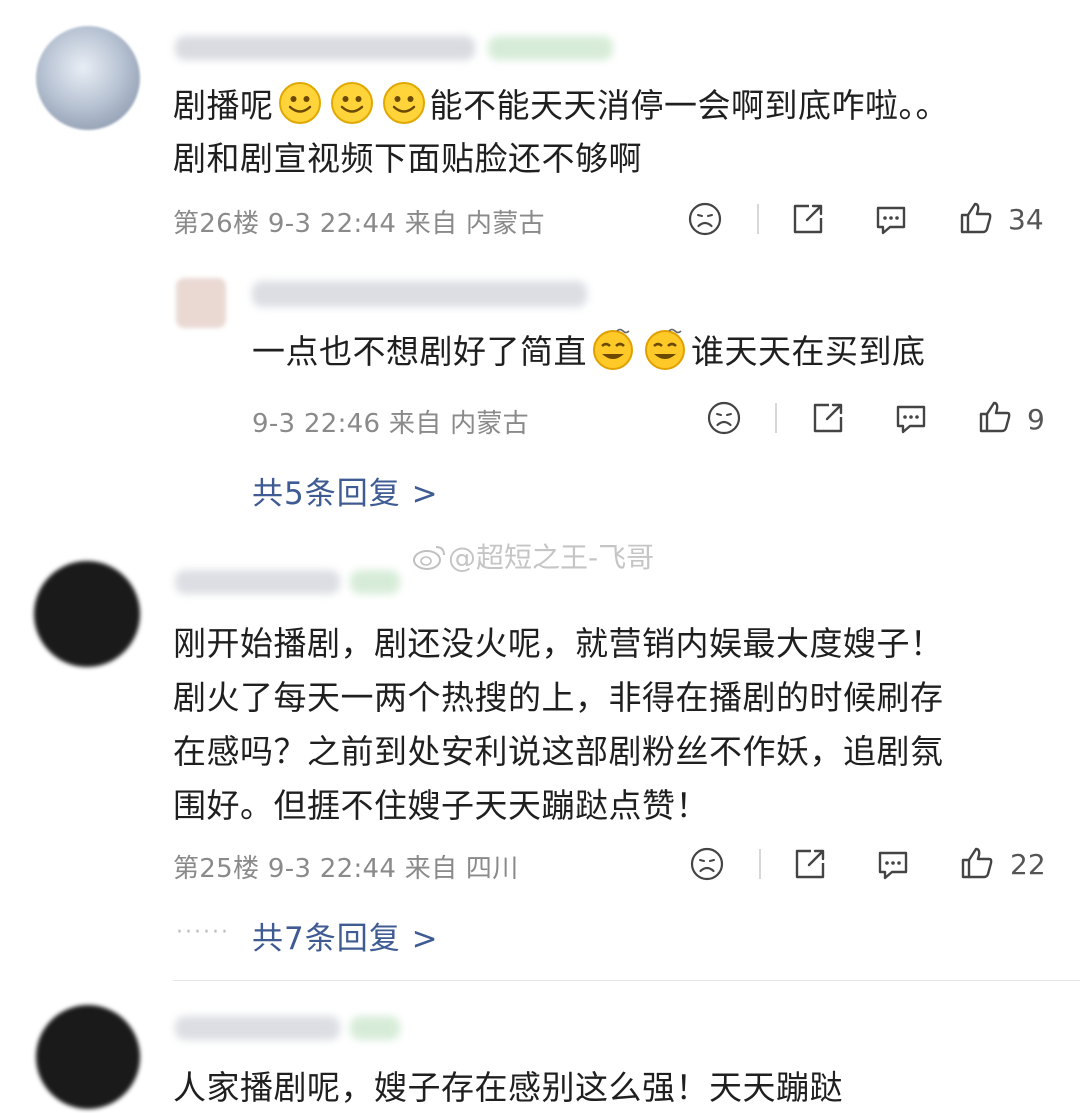  I want to click on comment-text-line: 剧和剧宣视频下面贴脸还不够啊, so click(407, 158).